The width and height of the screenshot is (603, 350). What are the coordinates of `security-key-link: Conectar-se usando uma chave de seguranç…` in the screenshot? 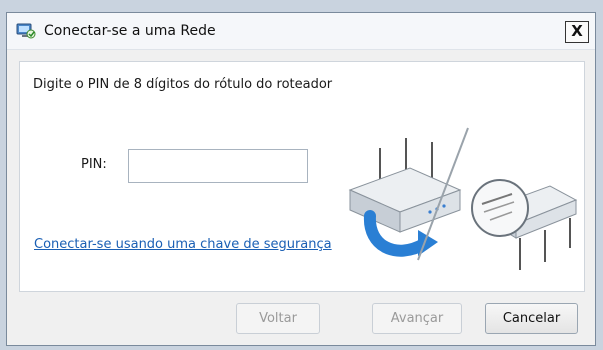 It's located at (183, 244).